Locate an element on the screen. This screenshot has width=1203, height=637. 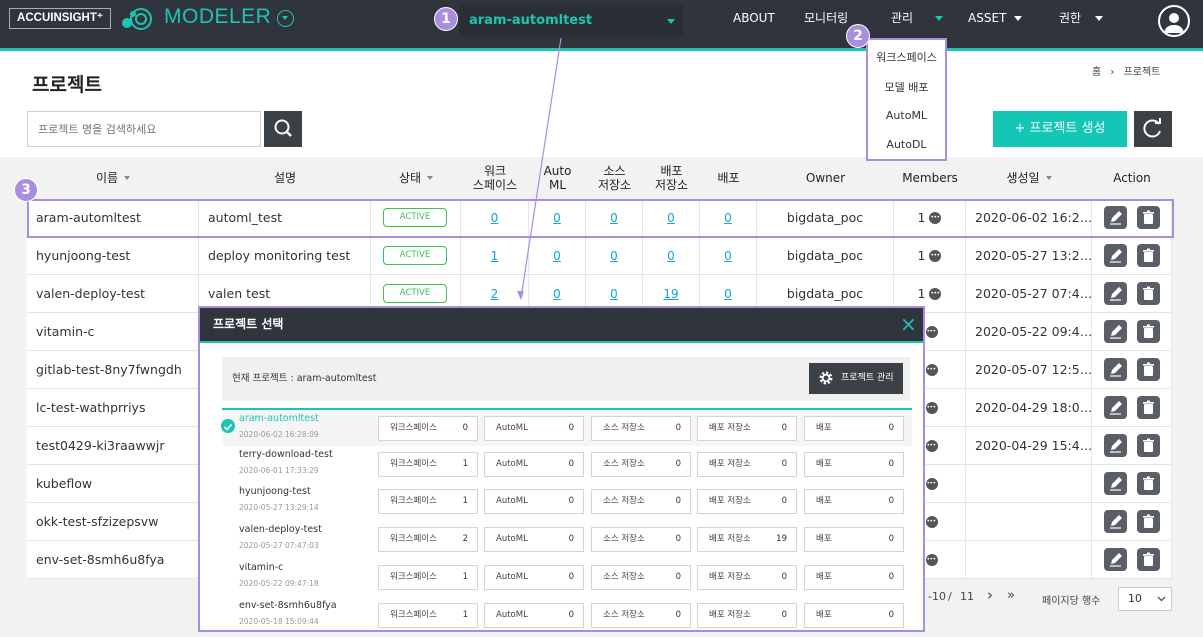
col-name: 이름 is located at coordinates (113, 178).